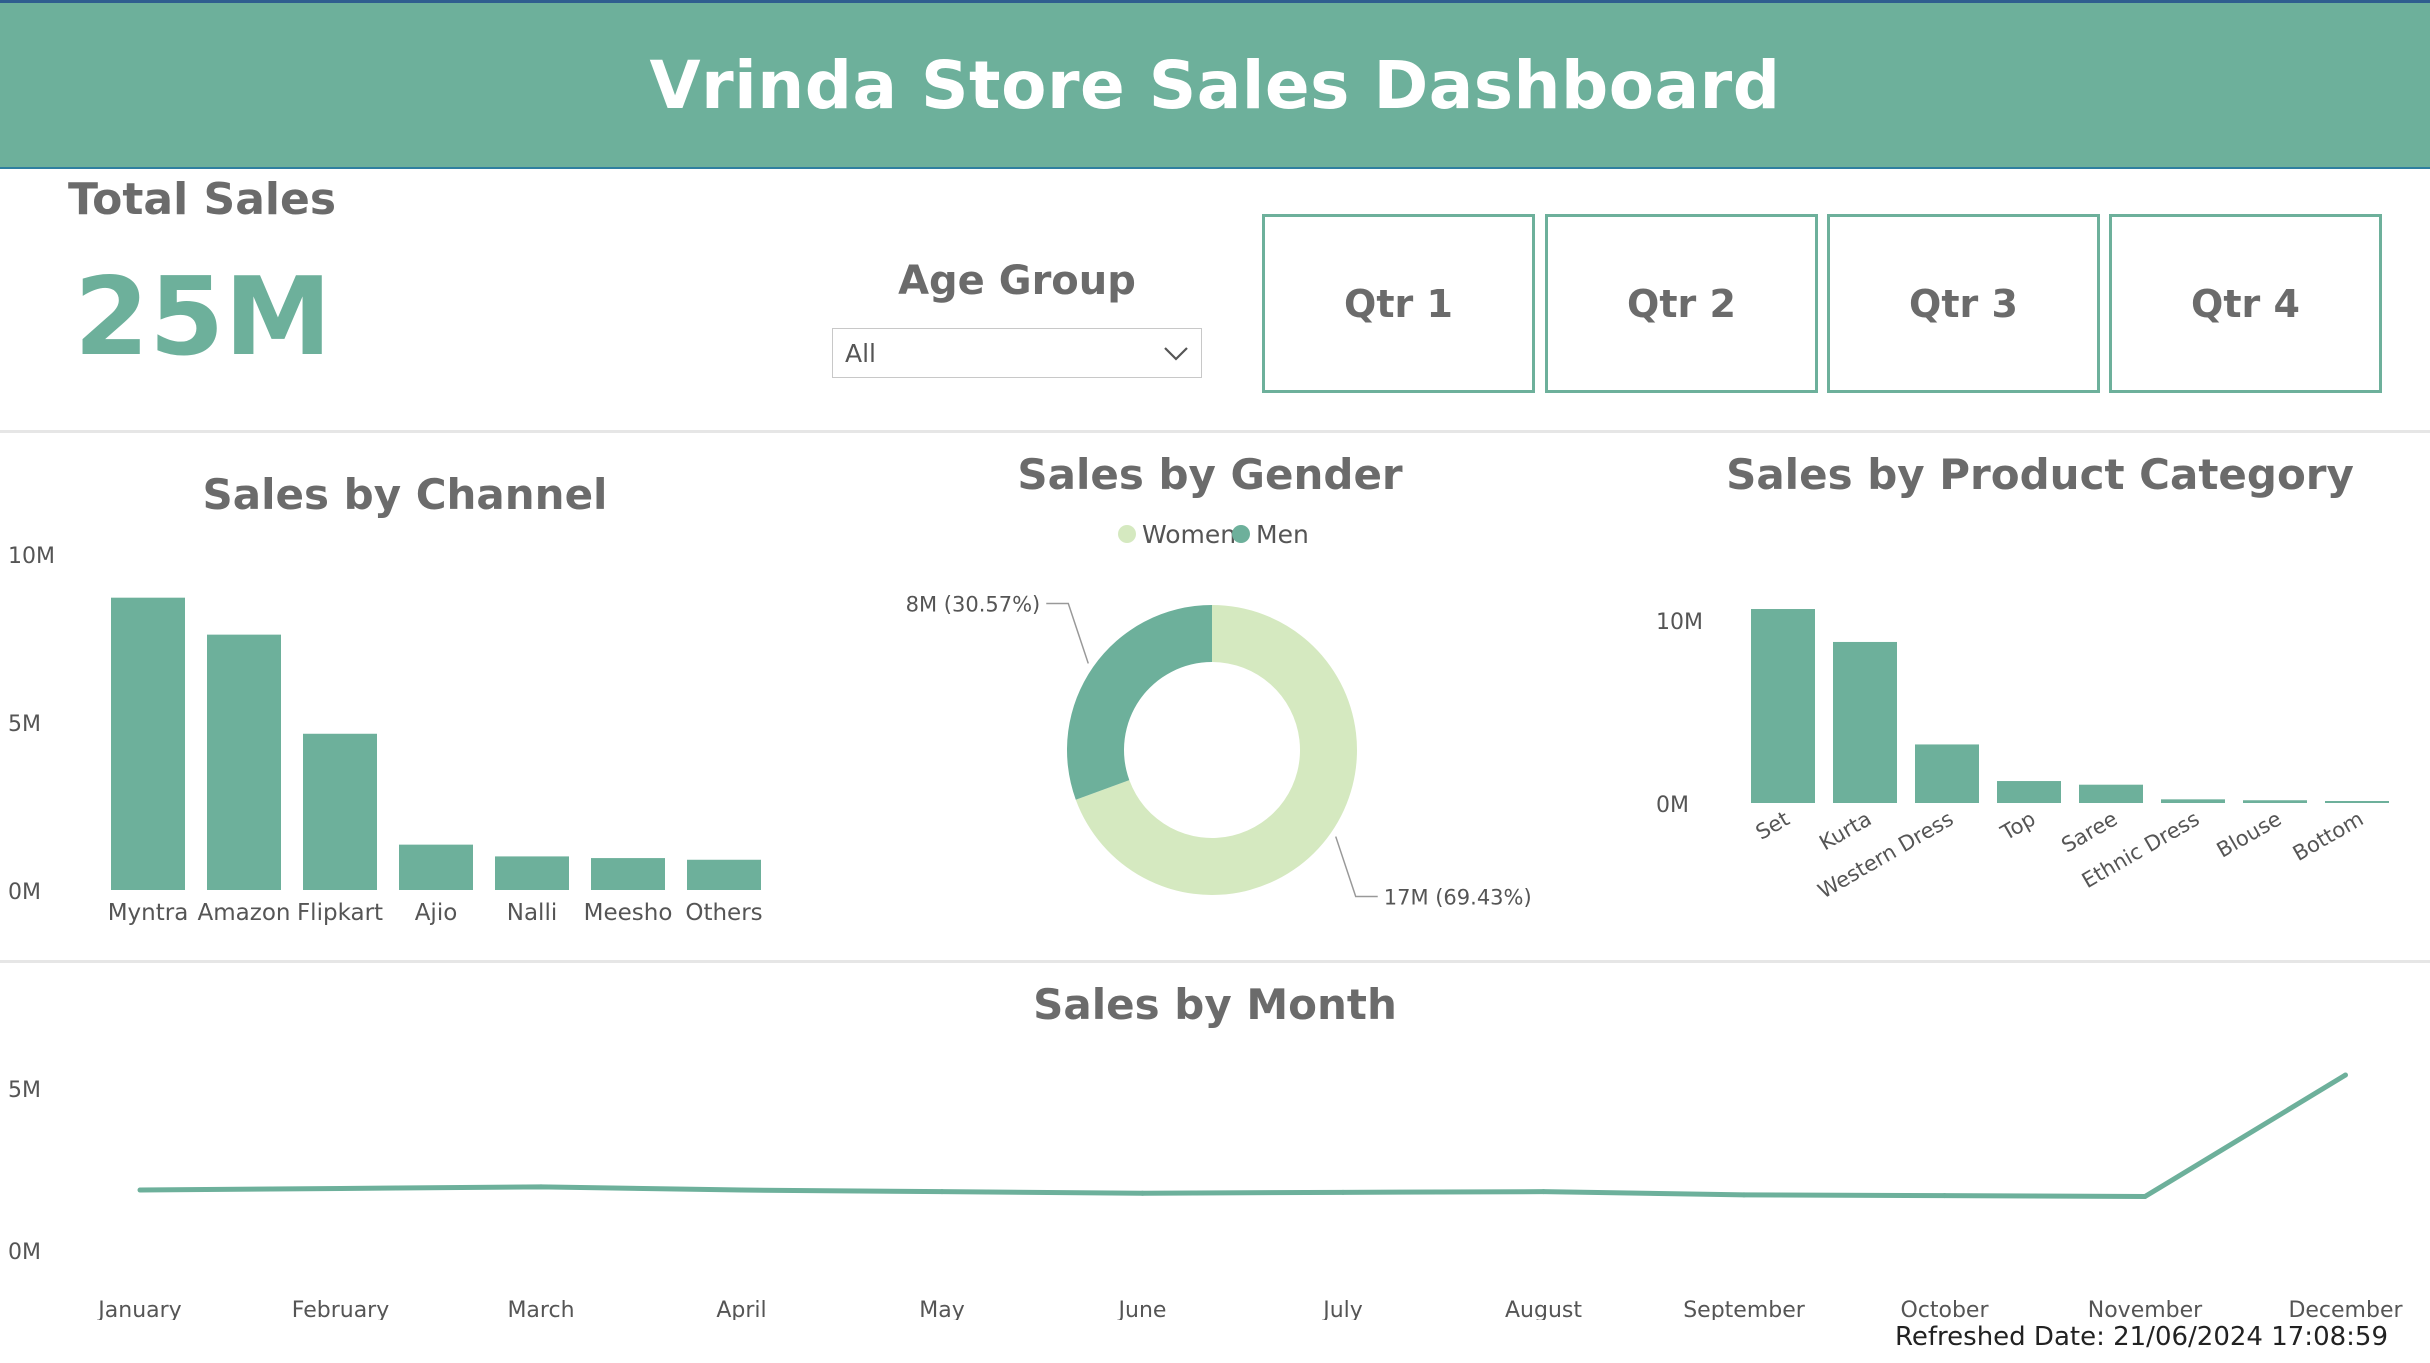 Image resolution: width=2430 pixels, height=1363 pixels. Describe the element at coordinates (860, 353) in the screenshot. I see `age-group-selected-value: All` at that location.